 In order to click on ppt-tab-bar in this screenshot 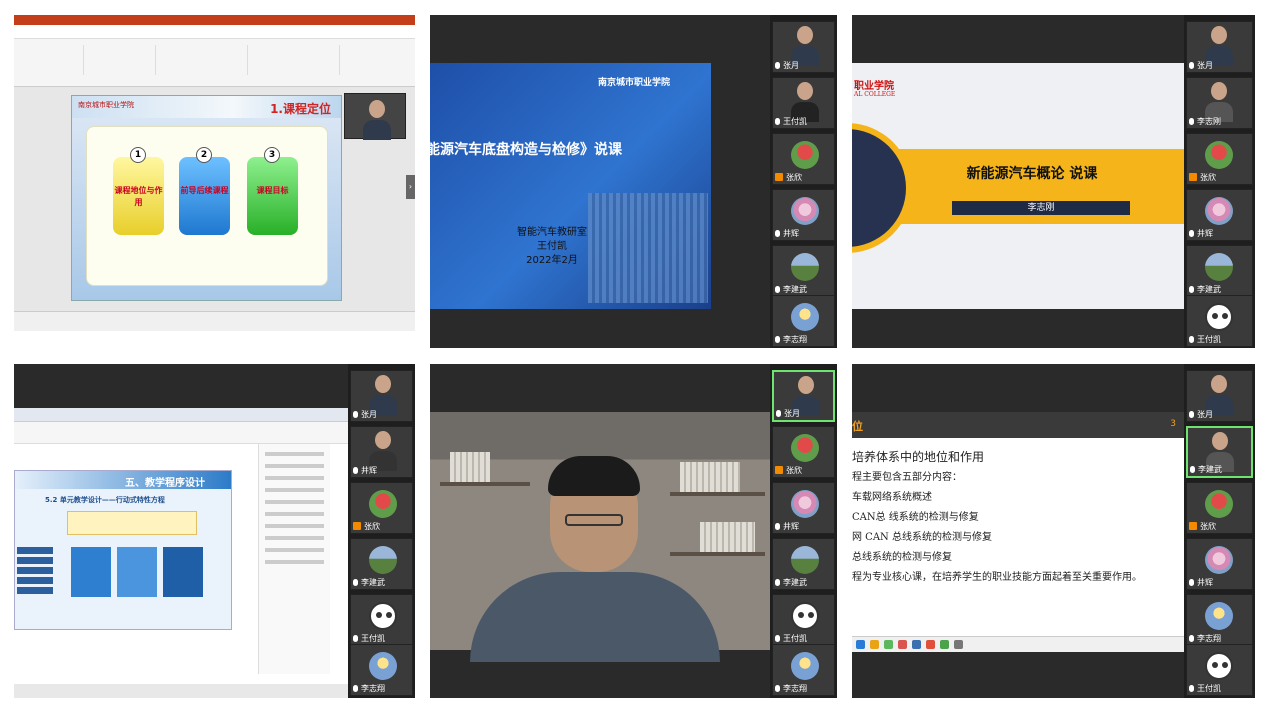, I will do `click(214, 32)`.